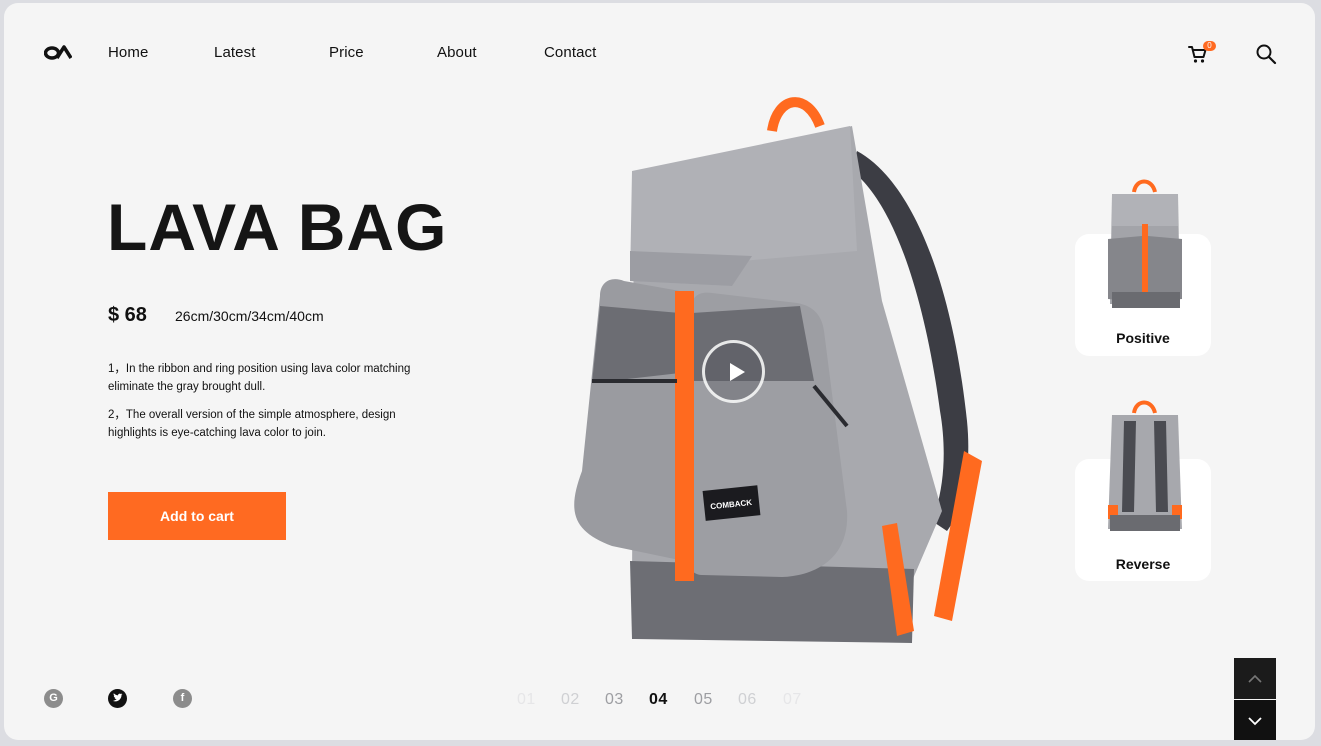 This screenshot has height=746, width=1321. I want to click on page-03: 03, so click(614, 700).